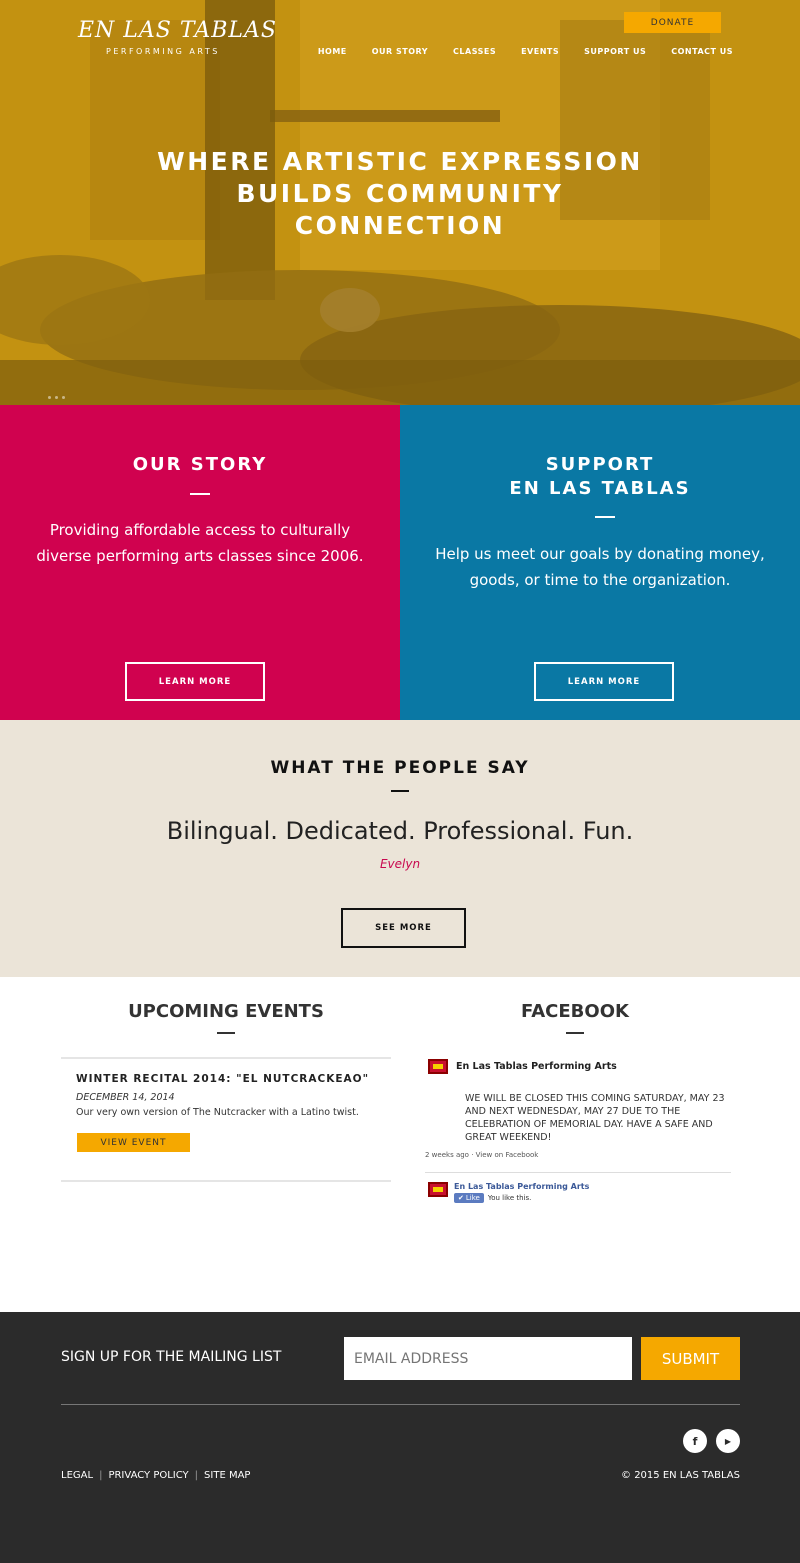  Describe the element at coordinates (575, 1033) in the screenshot. I see `facebook-divider` at that location.